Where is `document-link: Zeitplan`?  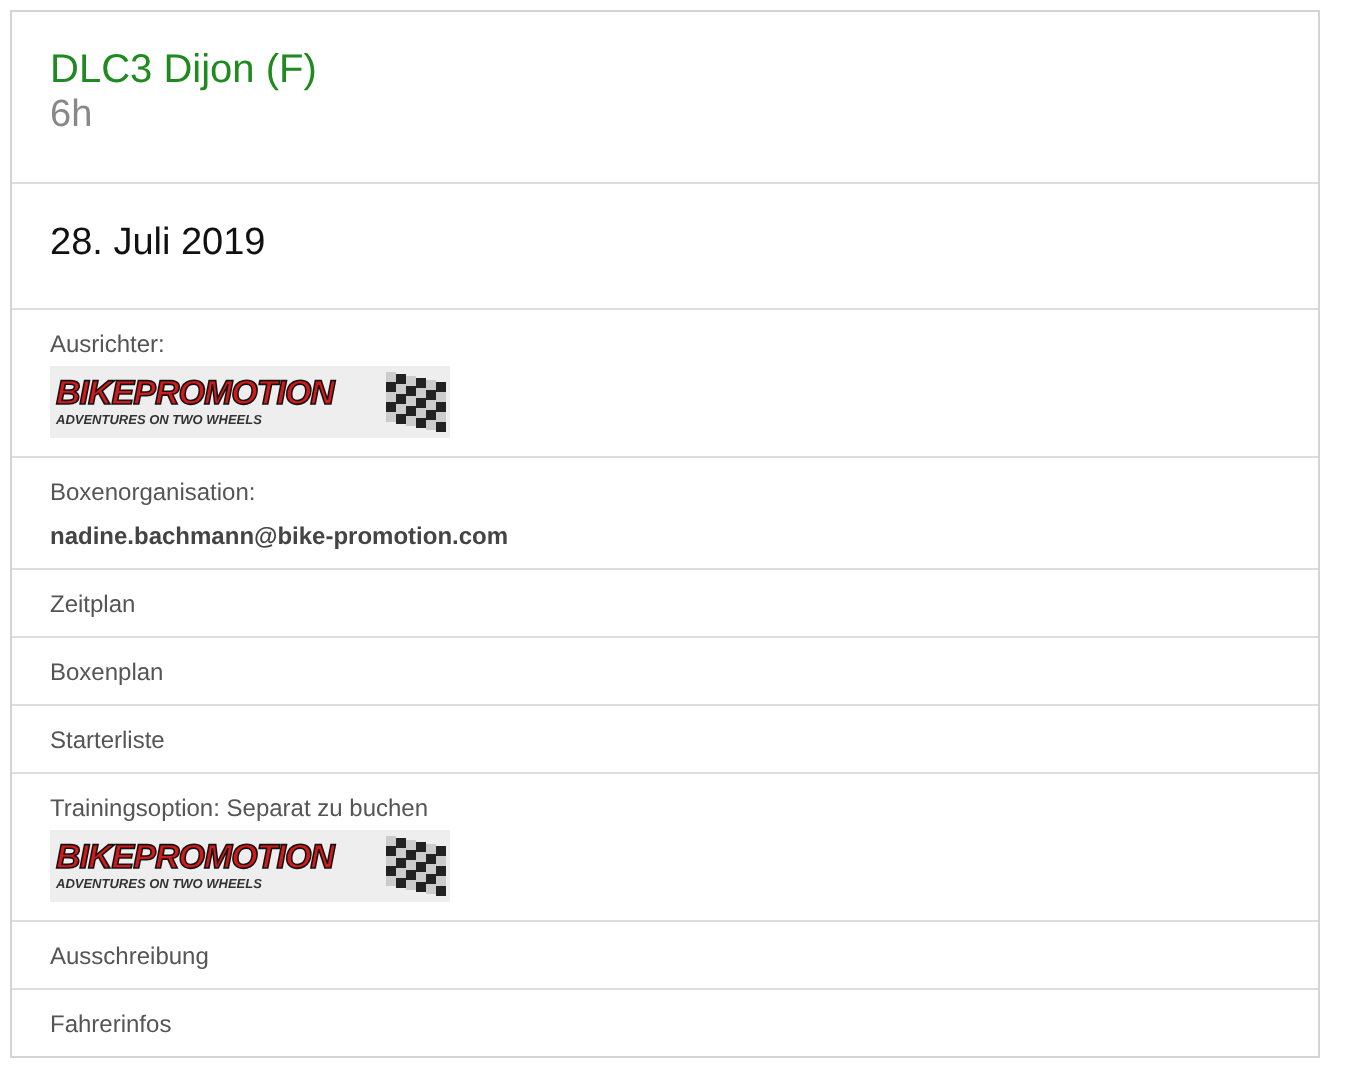
document-link: Zeitplan is located at coordinates (93, 604).